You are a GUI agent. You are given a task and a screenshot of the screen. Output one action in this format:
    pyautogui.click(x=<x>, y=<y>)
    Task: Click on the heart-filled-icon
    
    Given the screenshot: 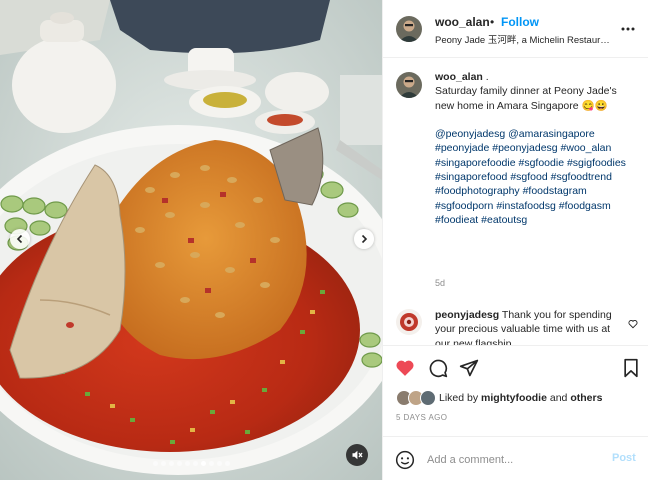 What is the action you would take?
    pyautogui.click(x=405, y=368)
    